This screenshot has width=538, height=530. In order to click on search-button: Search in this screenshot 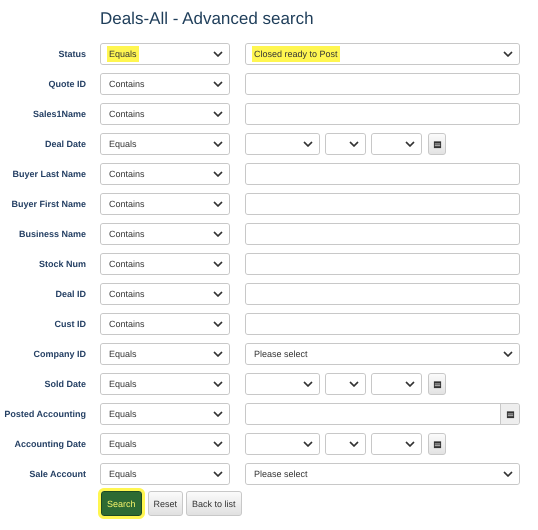, I will do `click(121, 503)`.